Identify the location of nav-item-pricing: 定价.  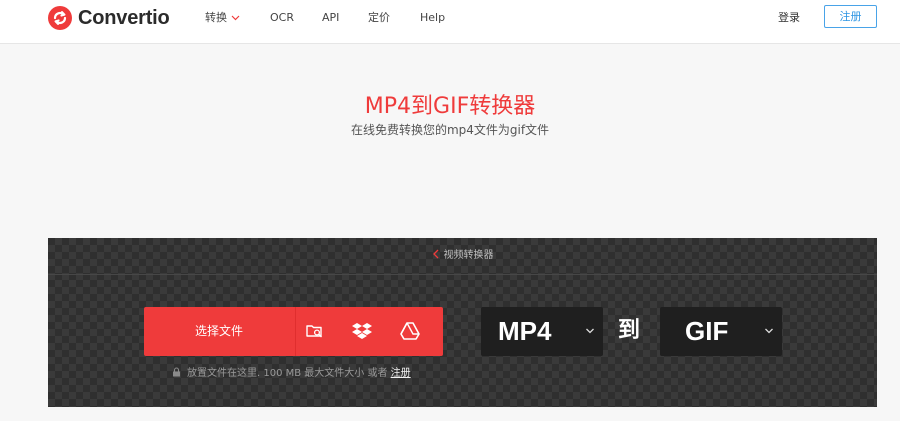
(379, 18).